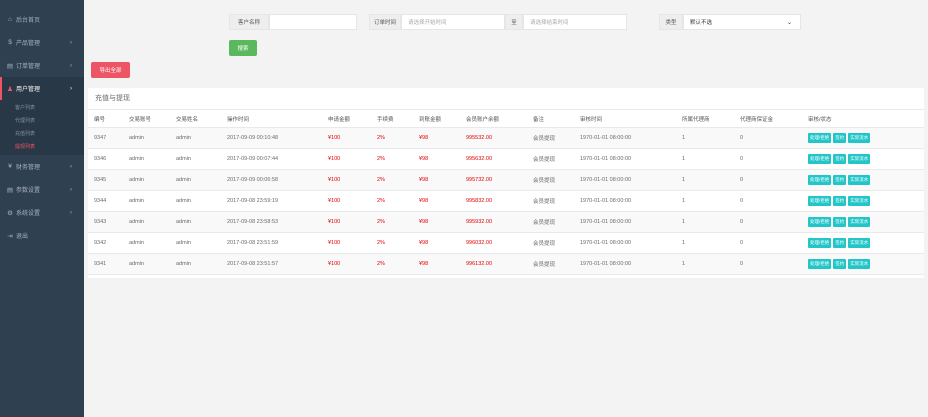 Image resolution: width=928 pixels, height=417 pixels. Describe the element at coordinates (253, 201) in the screenshot. I see `row-time: 2017-09-08 23:59:19` at that location.